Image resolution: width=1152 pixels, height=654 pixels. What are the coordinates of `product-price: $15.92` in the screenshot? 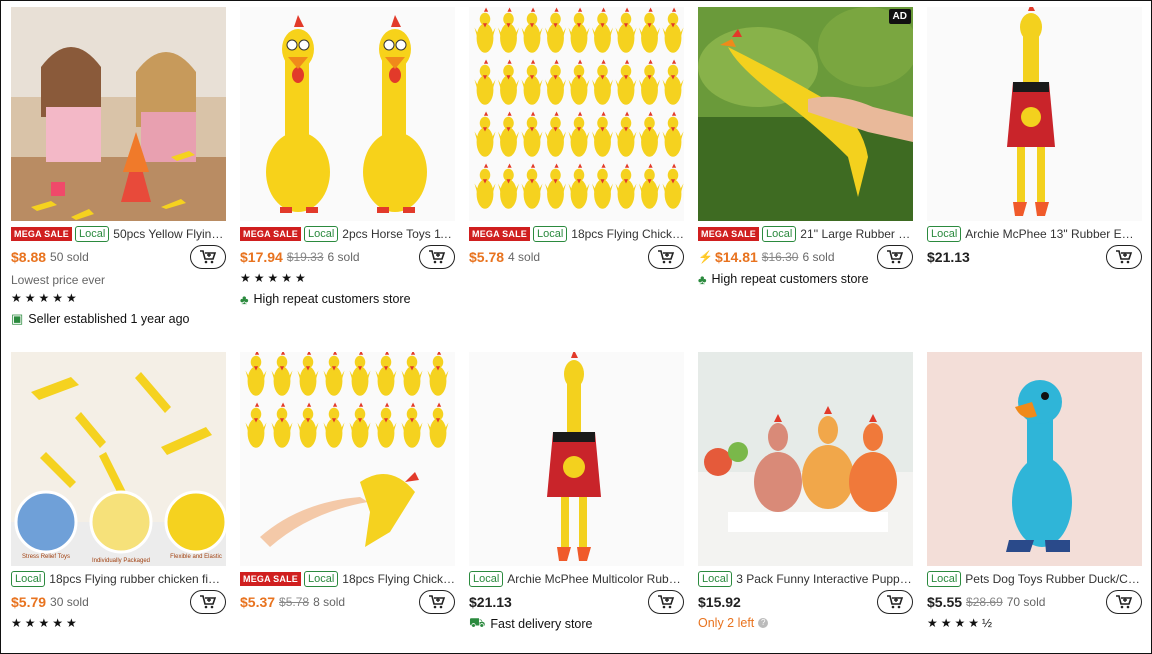 It's located at (719, 602).